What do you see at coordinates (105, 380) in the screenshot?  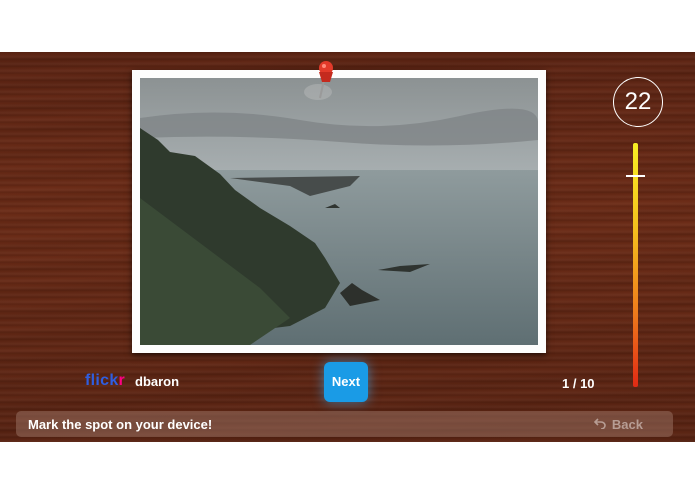 I see `flickr-logo: flickr` at bounding box center [105, 380].